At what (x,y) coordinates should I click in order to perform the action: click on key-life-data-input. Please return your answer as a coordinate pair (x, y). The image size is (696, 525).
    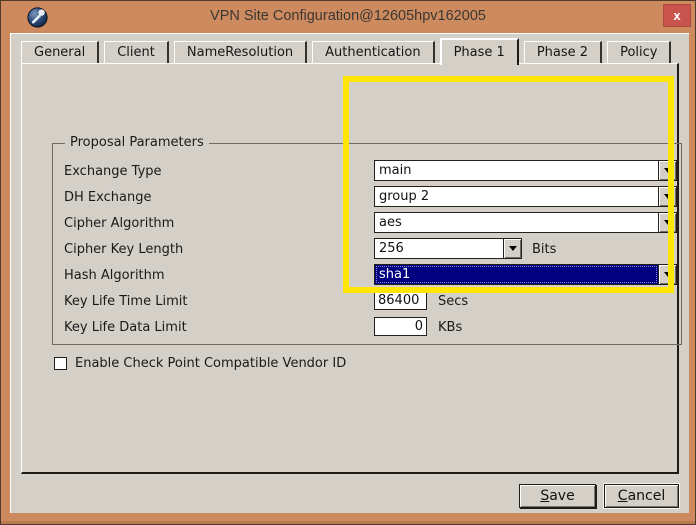
    Looking at the image, I should click on (400, 326).